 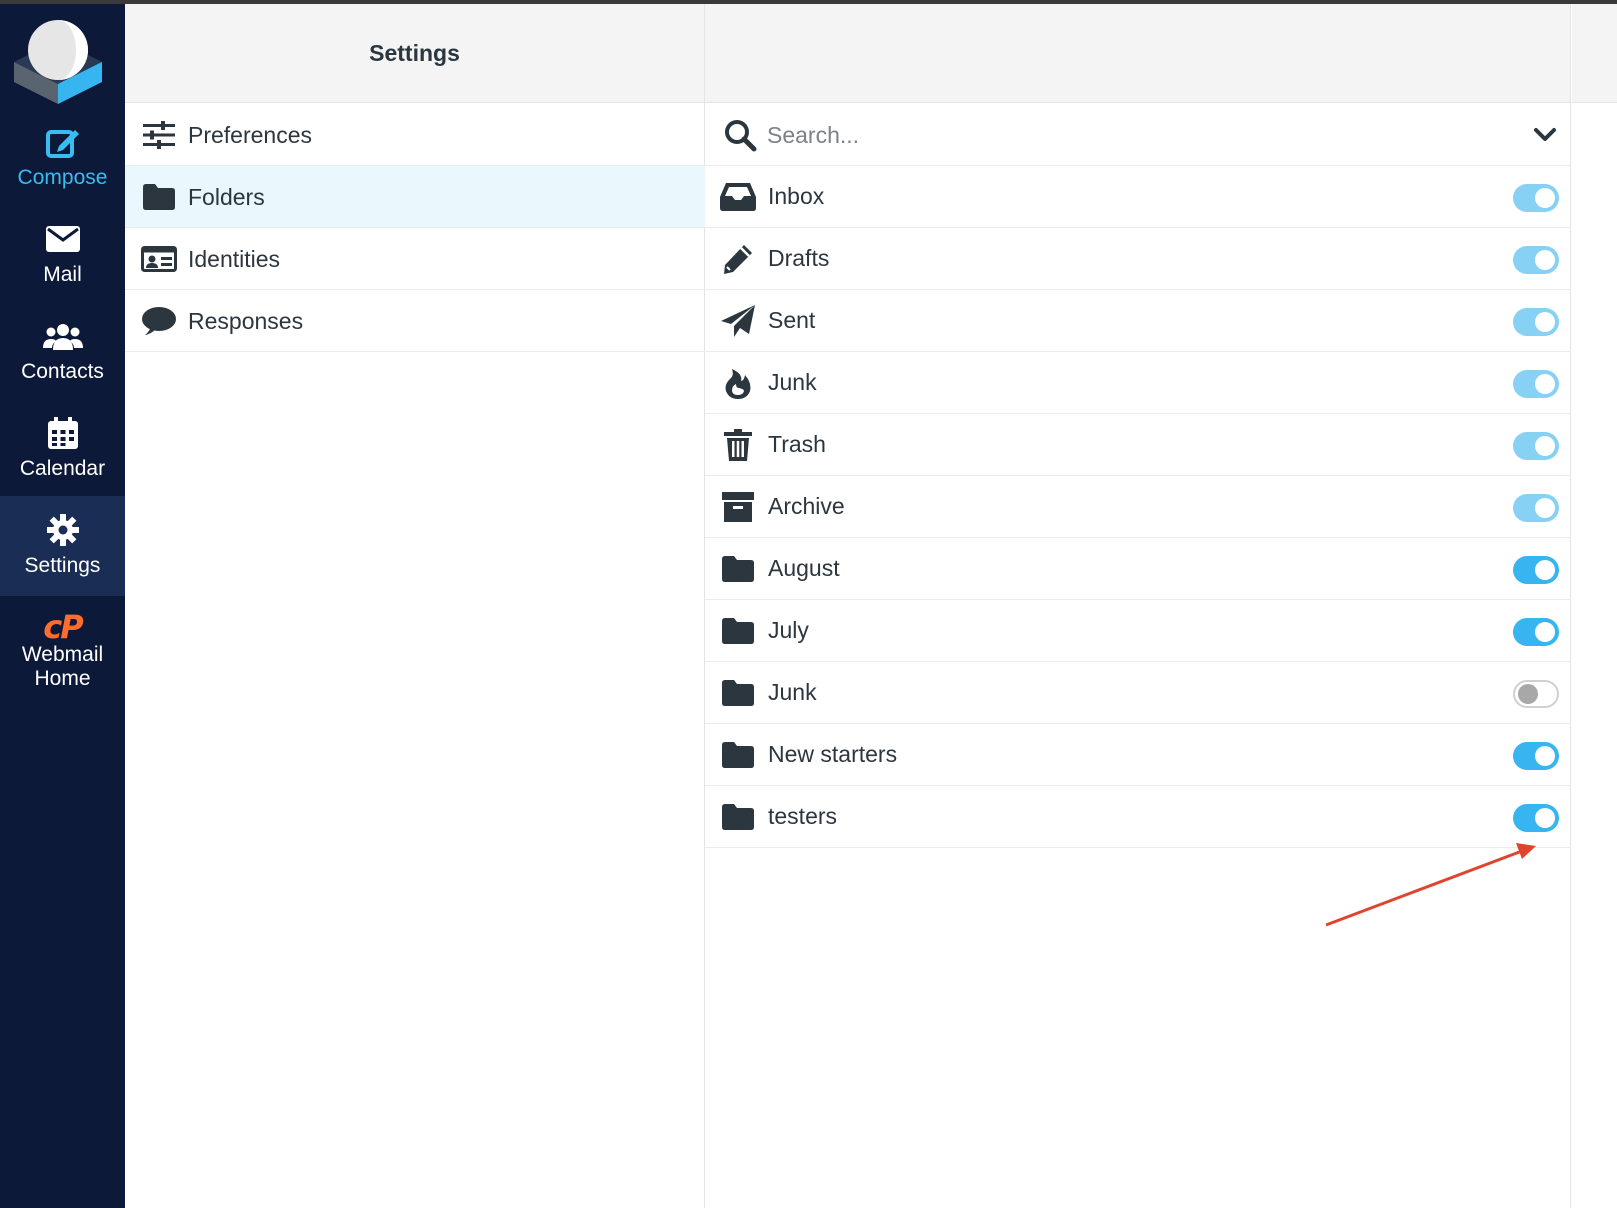 I want to click on nav-label: Webmail Home, so click(x=62, y=666).